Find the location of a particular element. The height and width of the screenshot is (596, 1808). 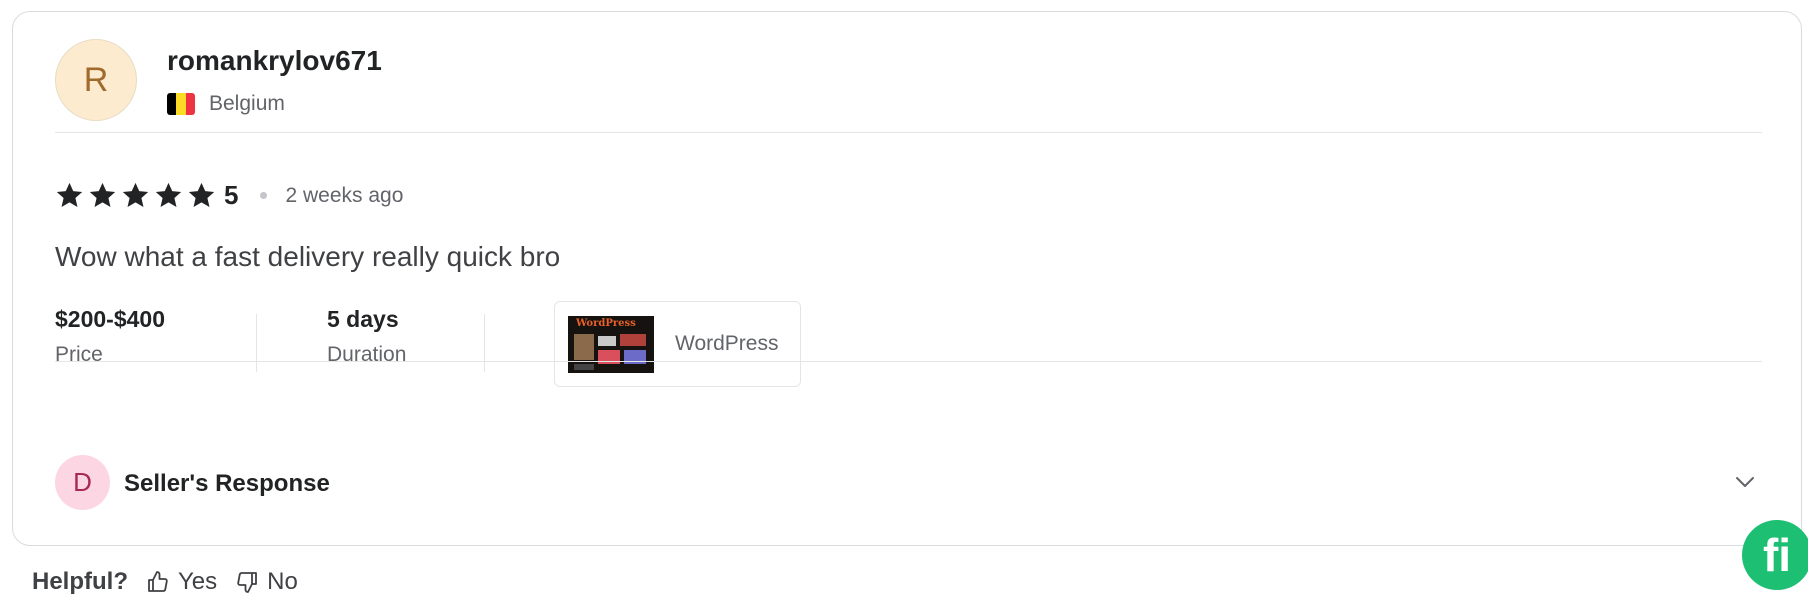

helpful-yes-button: Yes is located at coordinates (181, 582).